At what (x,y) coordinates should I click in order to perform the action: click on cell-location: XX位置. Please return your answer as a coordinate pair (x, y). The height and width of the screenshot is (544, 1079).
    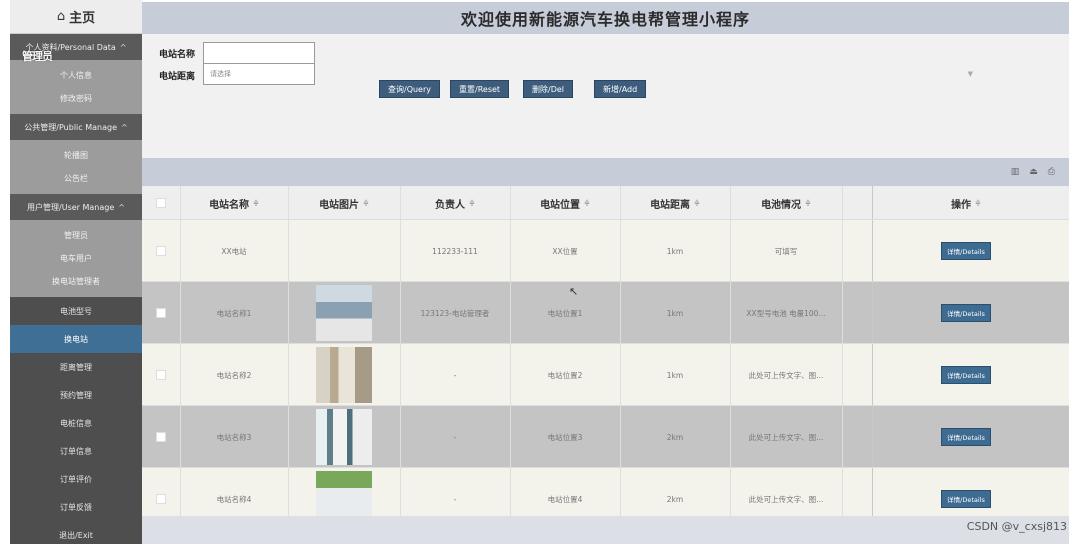
    Looking at the image, I should click on (565, 251).